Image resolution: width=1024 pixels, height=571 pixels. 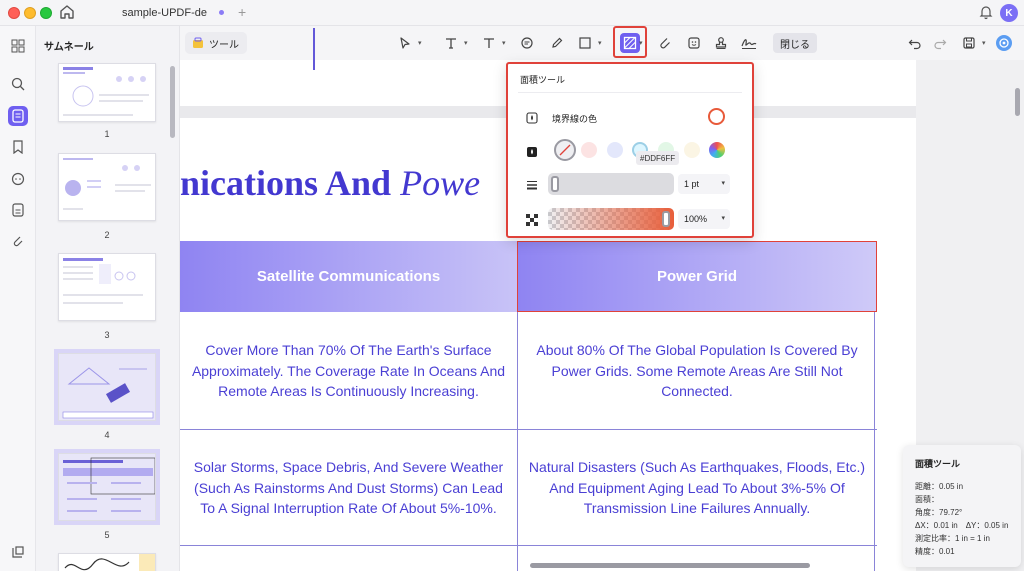 What do you see at coordinates (164, 13) in the screenshot?
I see `tab-title: sample-UPDF-de` at bounding box center [164, 13].